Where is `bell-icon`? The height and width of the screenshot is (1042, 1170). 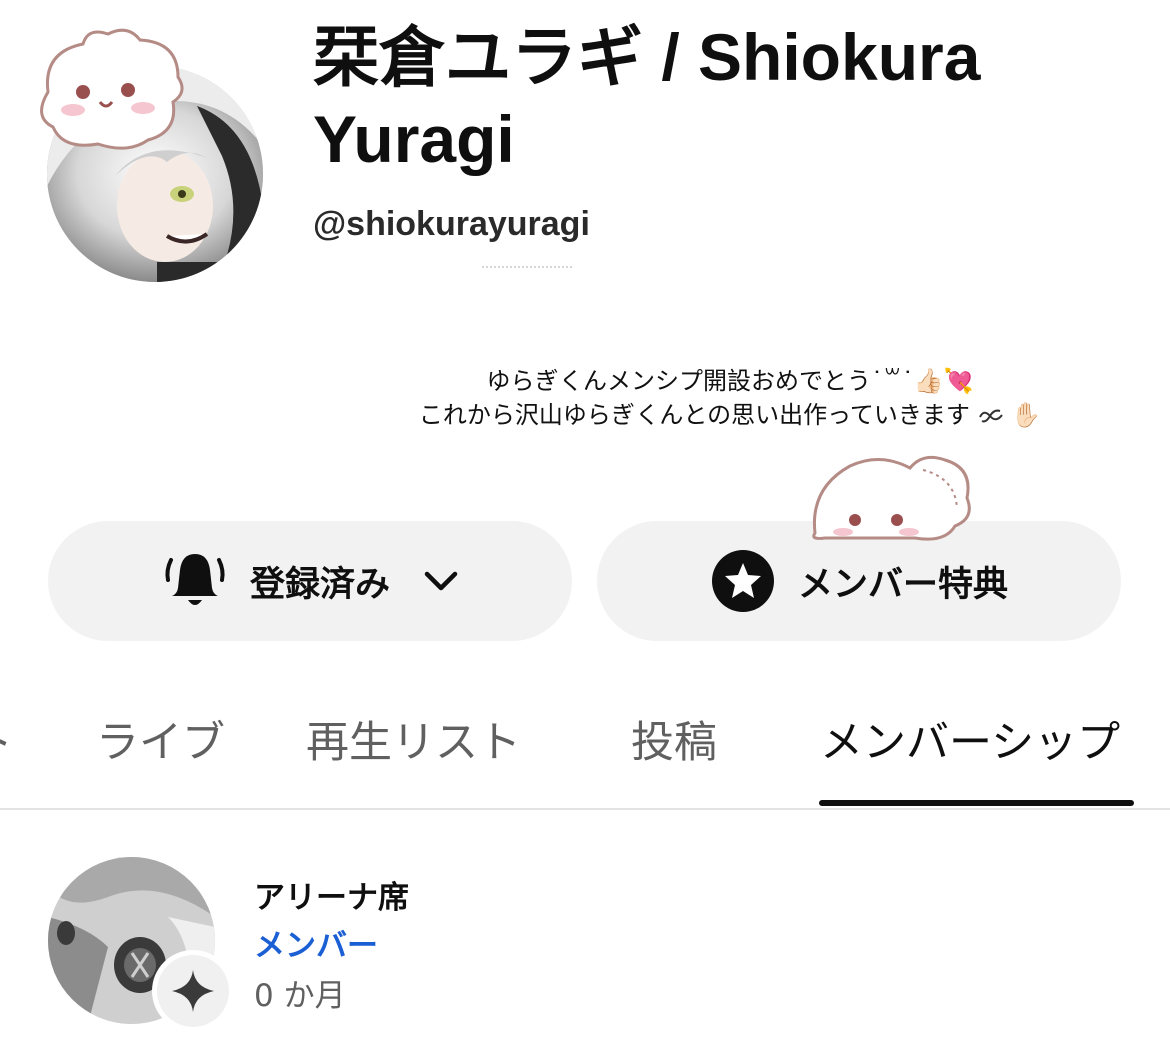 bell-icon is located at coordinates (195, 581).